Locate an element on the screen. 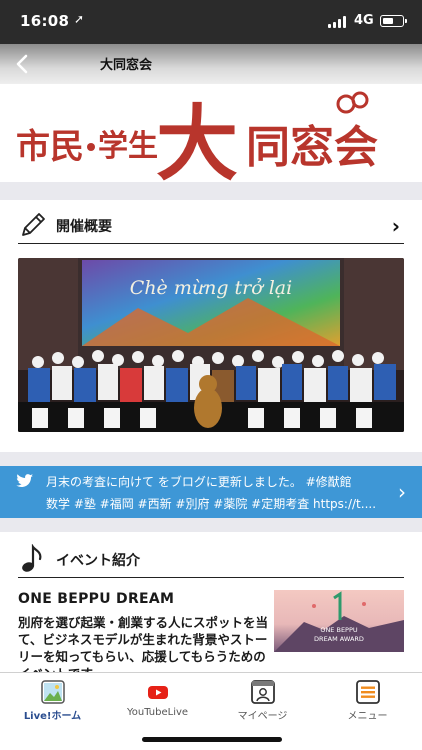 The height and width of the screenshot is (750, 422). network-type: 4G is located at coordinates (364, 20).